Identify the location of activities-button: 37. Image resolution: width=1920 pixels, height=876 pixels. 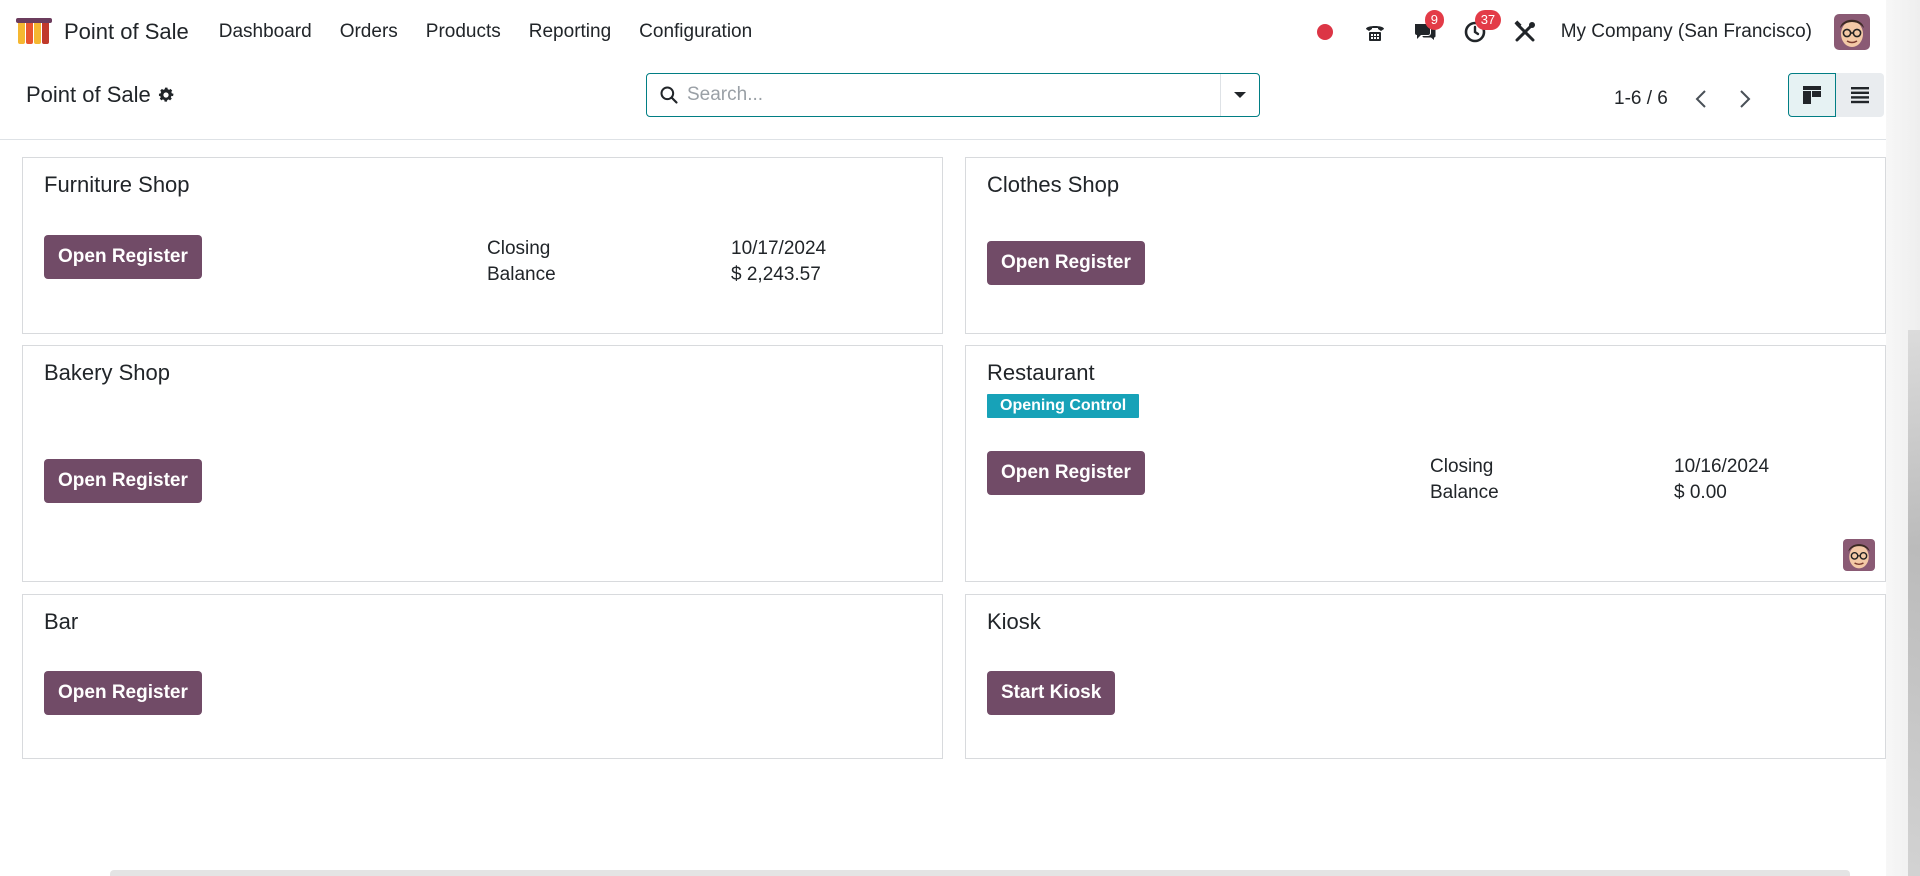
(1481, 28).